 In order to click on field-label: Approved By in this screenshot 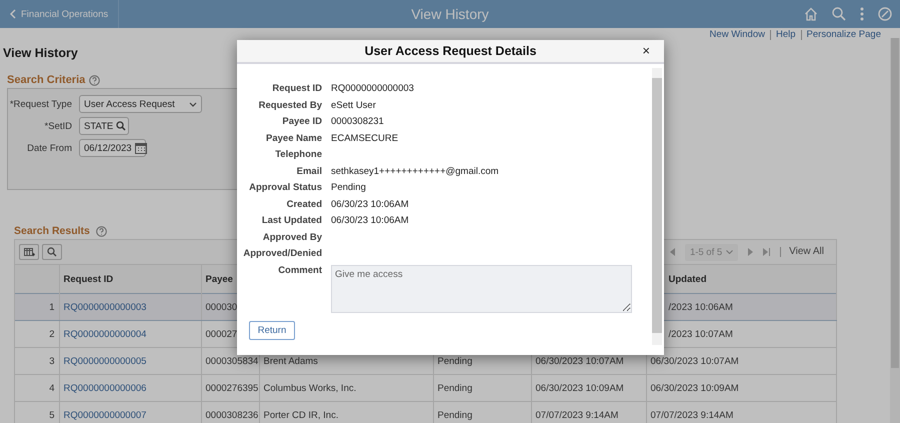, I will do `click(292, 237)`.